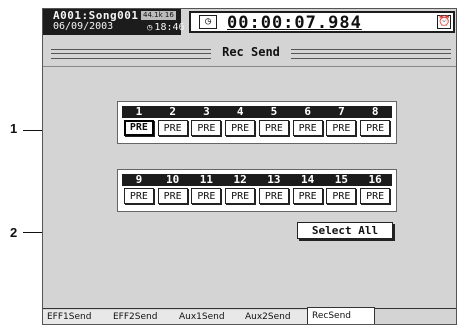  Describe the element at coordinates (274, 179) in the screenshot. I see `channel-number: 13` at that location.